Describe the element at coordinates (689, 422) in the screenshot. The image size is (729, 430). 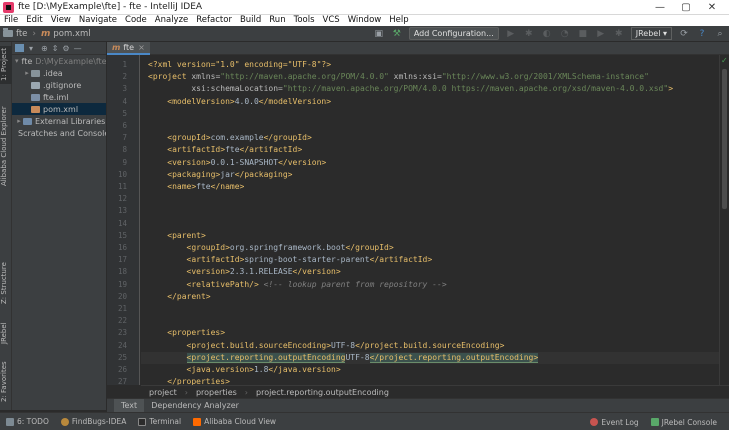
I see `tool-jrebel-console-label: JRebel Console` at that location.